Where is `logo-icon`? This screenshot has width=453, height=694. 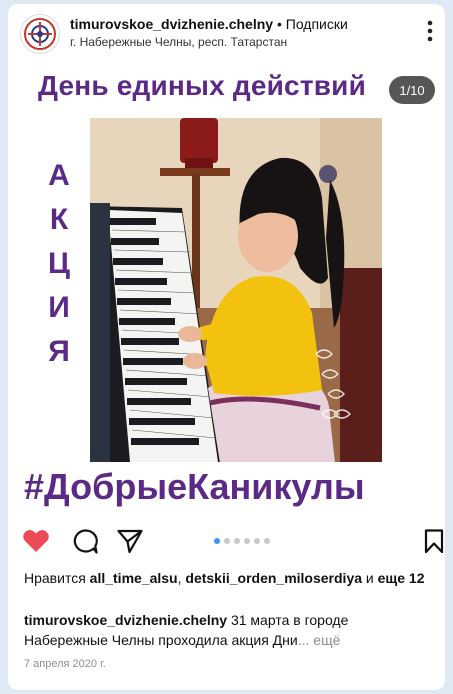 logo-icon is located at coordinates (40, 34).